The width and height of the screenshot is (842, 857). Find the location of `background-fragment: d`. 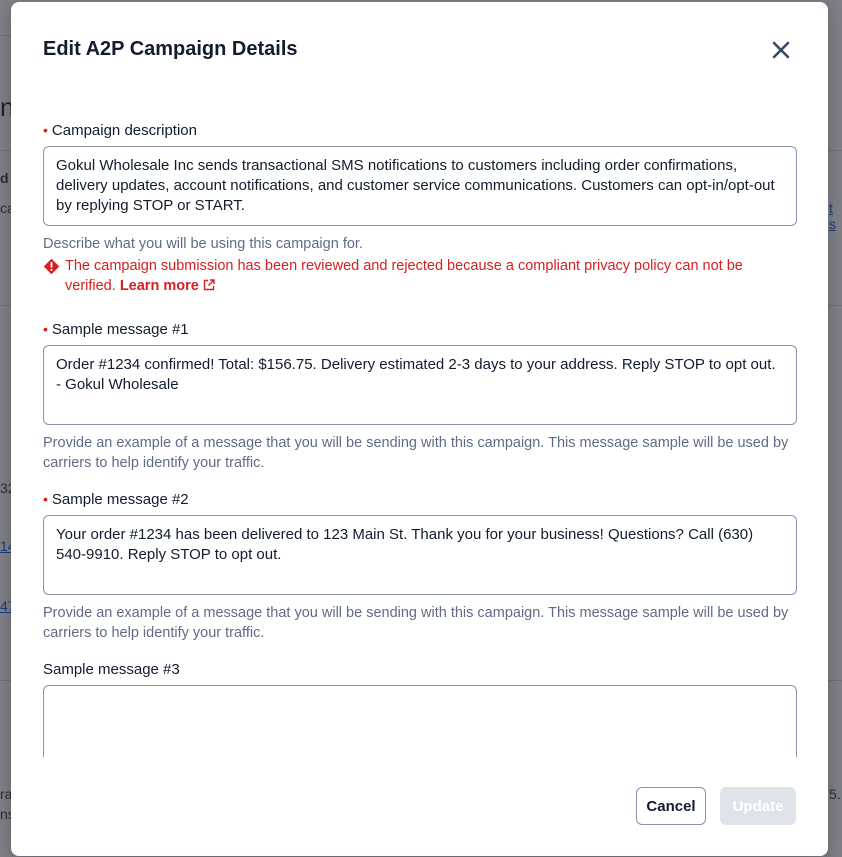

background-fragment: d is located at coordinates (4, 178).